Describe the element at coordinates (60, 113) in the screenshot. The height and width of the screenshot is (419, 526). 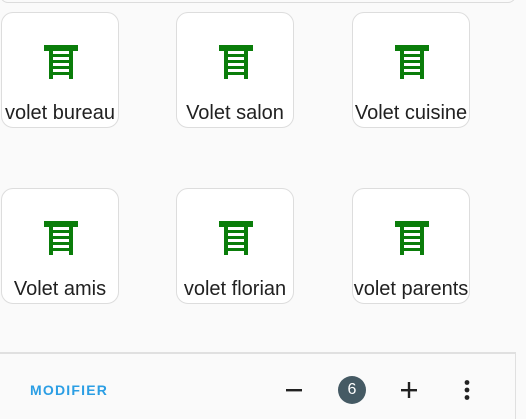
I see `tile-label: volet bureau` at that location.